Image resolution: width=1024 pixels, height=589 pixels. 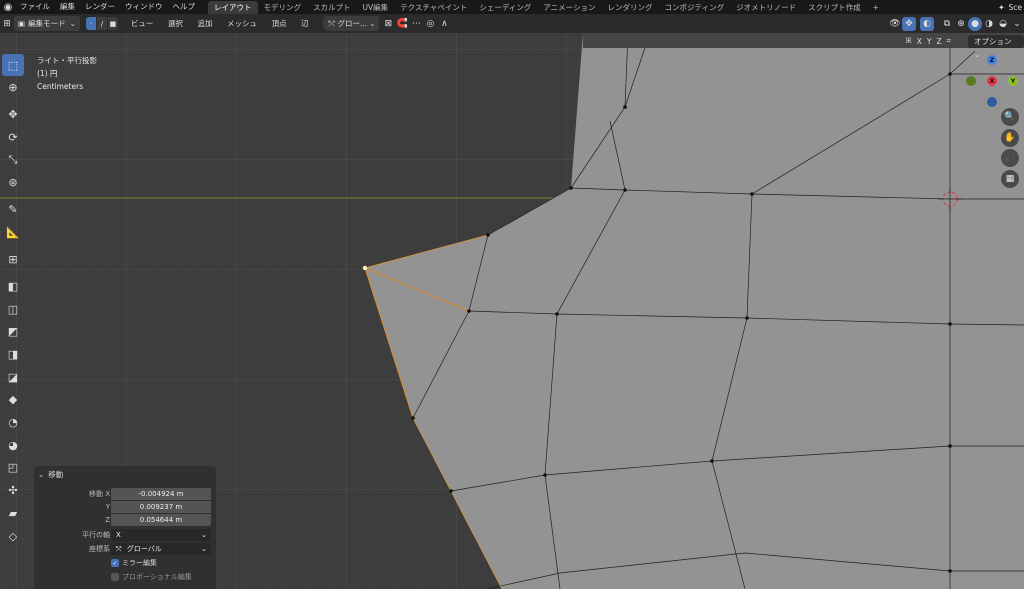 What do you see at coordinates (72, 23) in the screenshot?
I see `chevron-down-icon: ⌄` at bounding box center [72, 23].